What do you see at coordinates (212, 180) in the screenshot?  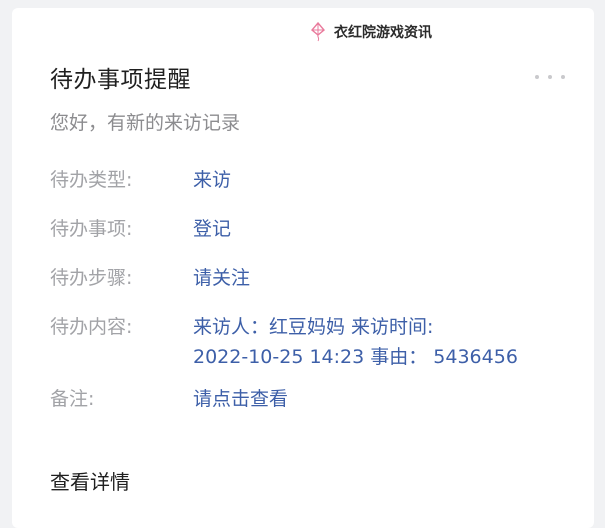 I see `field-value: 来访` at bounding box center [212, 180].